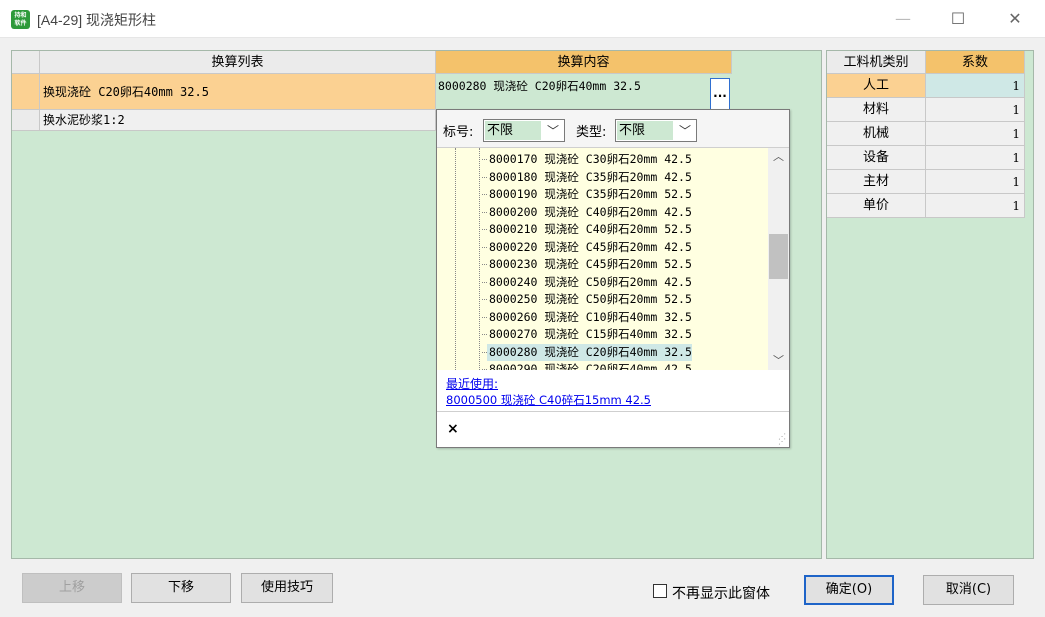 The width and height of the screenshot is (1045, 617). Describe the element at coordinates (660, 591) in the screenshot. I see `dont-show-checkbox` at that location.